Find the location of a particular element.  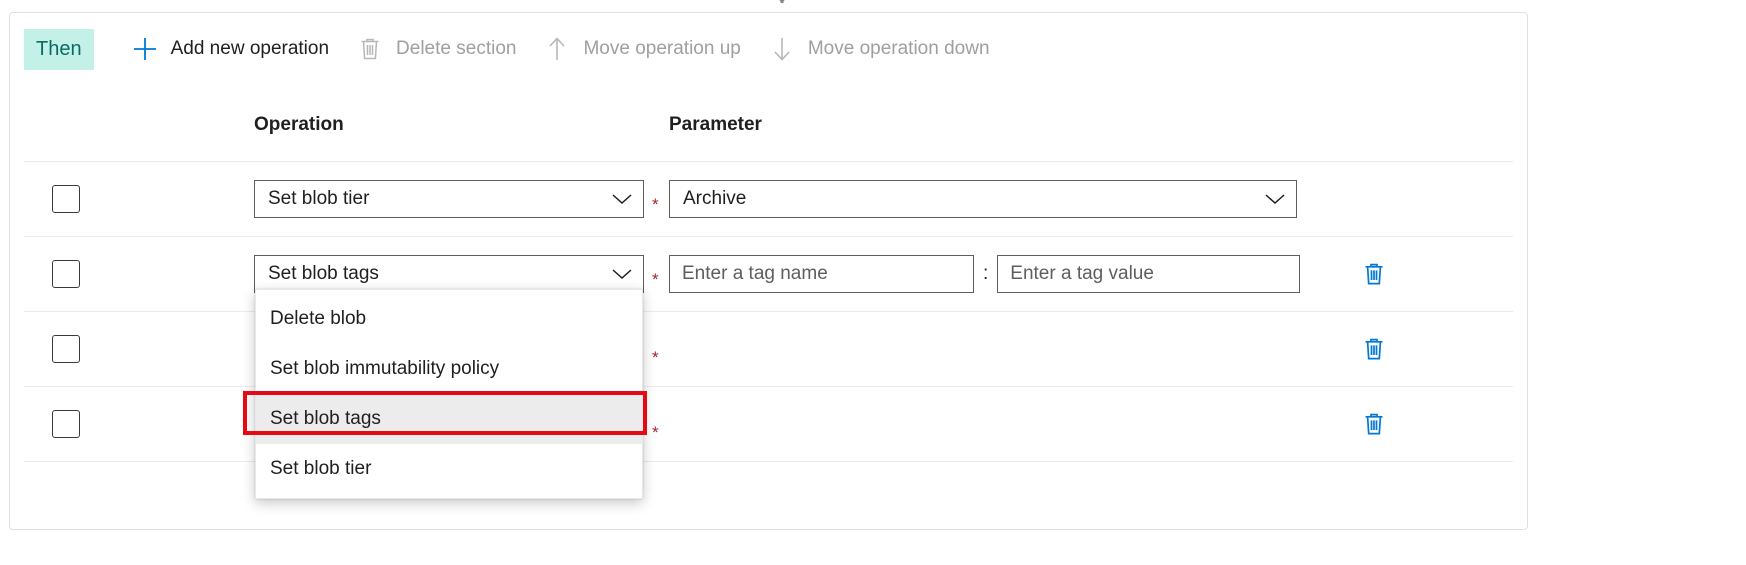

move-operation-up-label: Move operation up is located at coordinates (662, 48).